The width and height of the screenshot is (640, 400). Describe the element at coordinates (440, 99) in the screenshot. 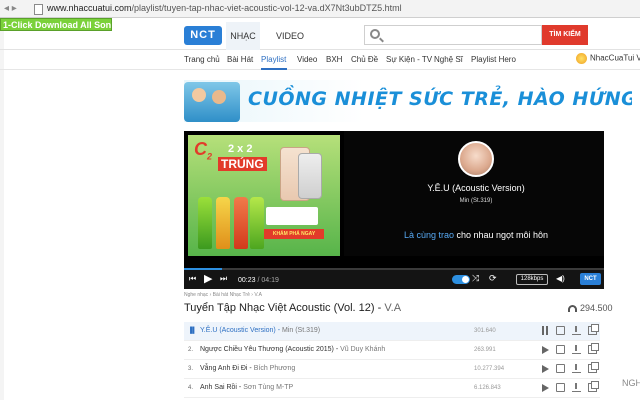

I see `banner-slogan: CUỒNG NHIỆT SỨC TRẺ, HÀO HỨNG TỘT ĐỈNH` at that location.